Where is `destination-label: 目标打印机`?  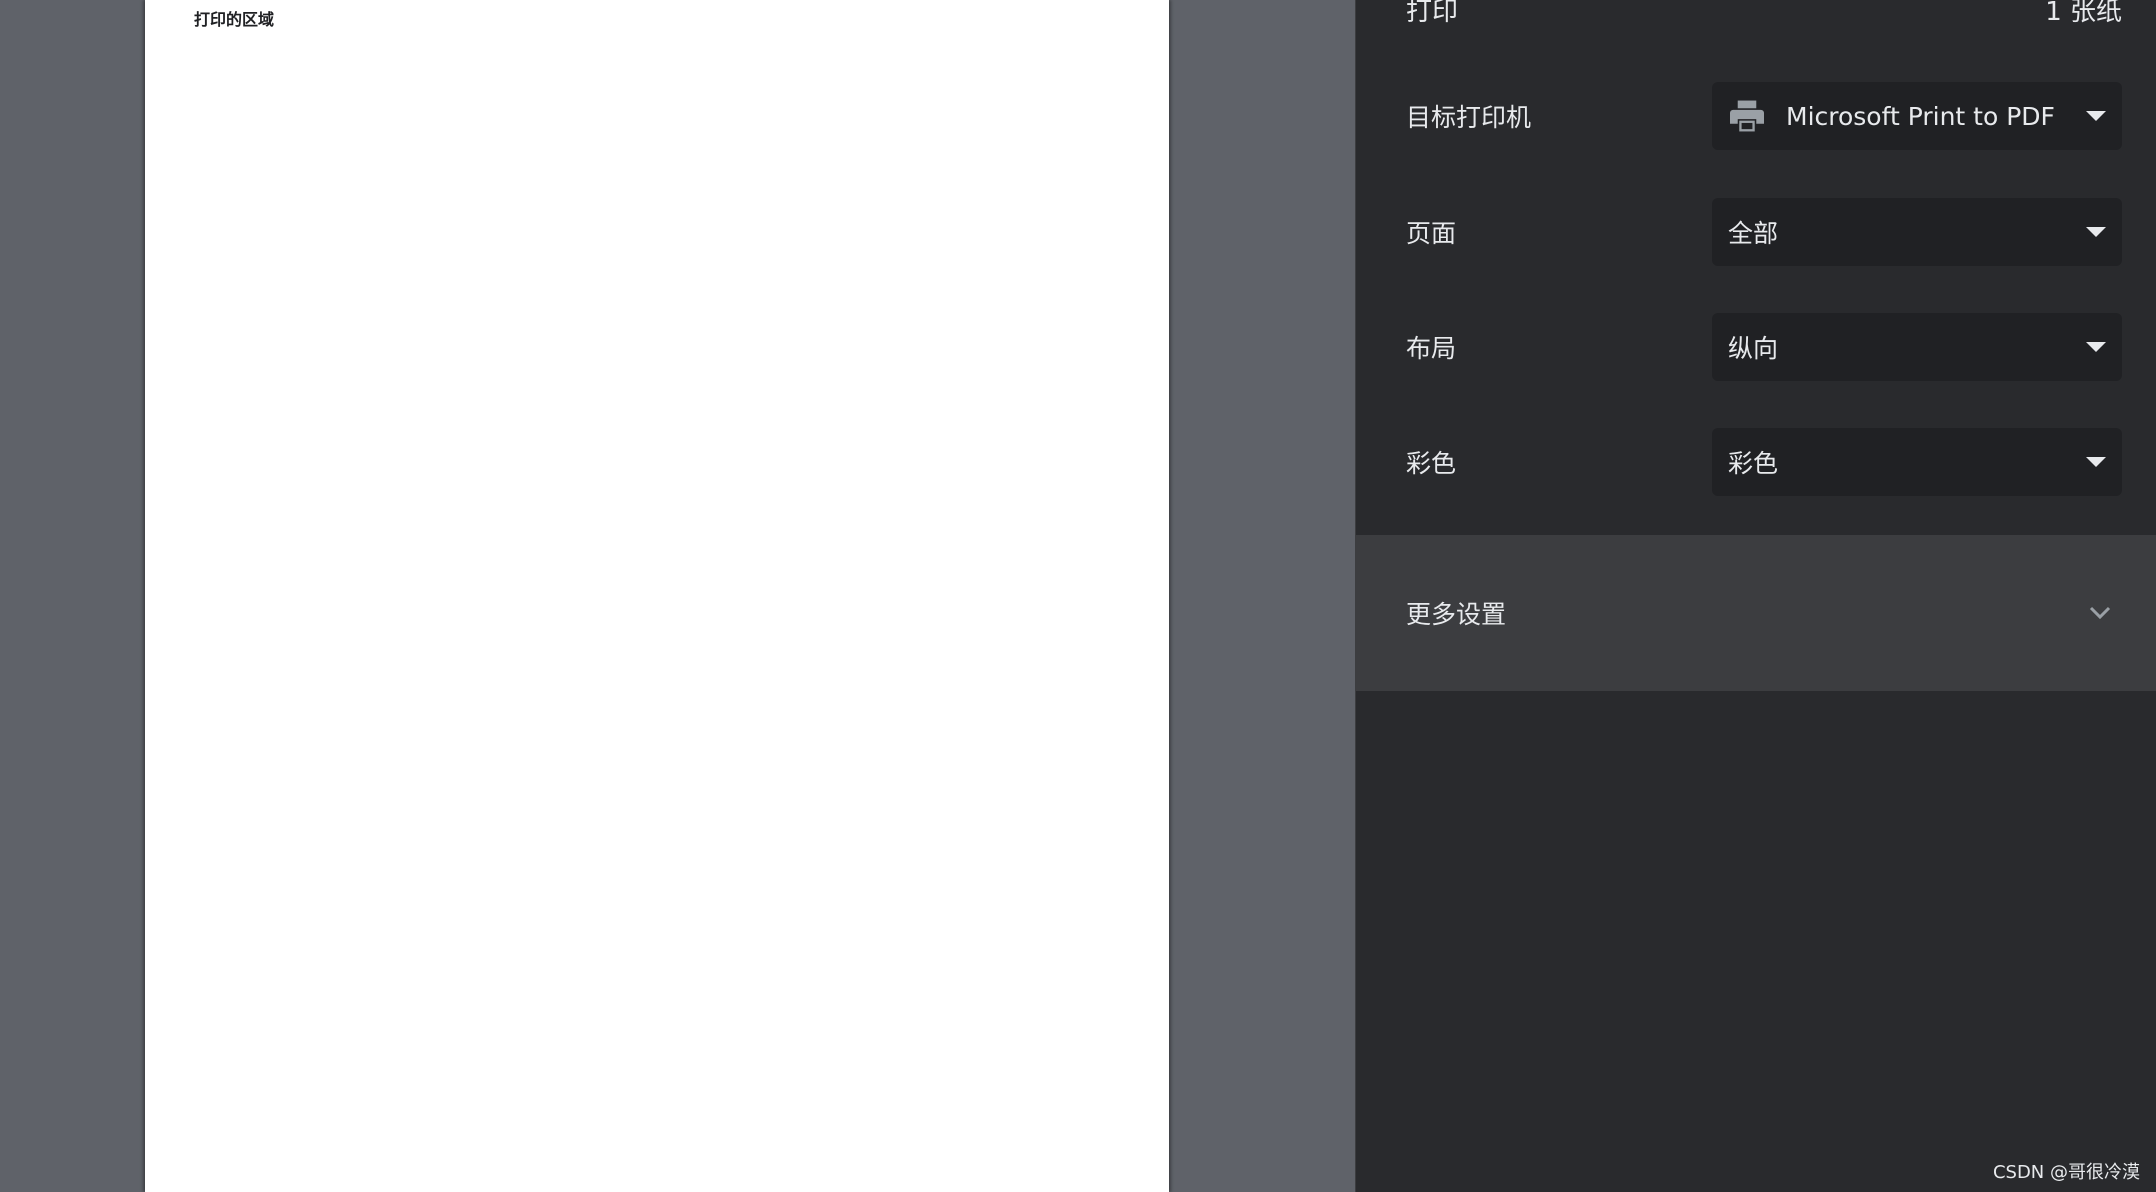 destination-label: 目标打印机 is located at coordinates (1469, 117).